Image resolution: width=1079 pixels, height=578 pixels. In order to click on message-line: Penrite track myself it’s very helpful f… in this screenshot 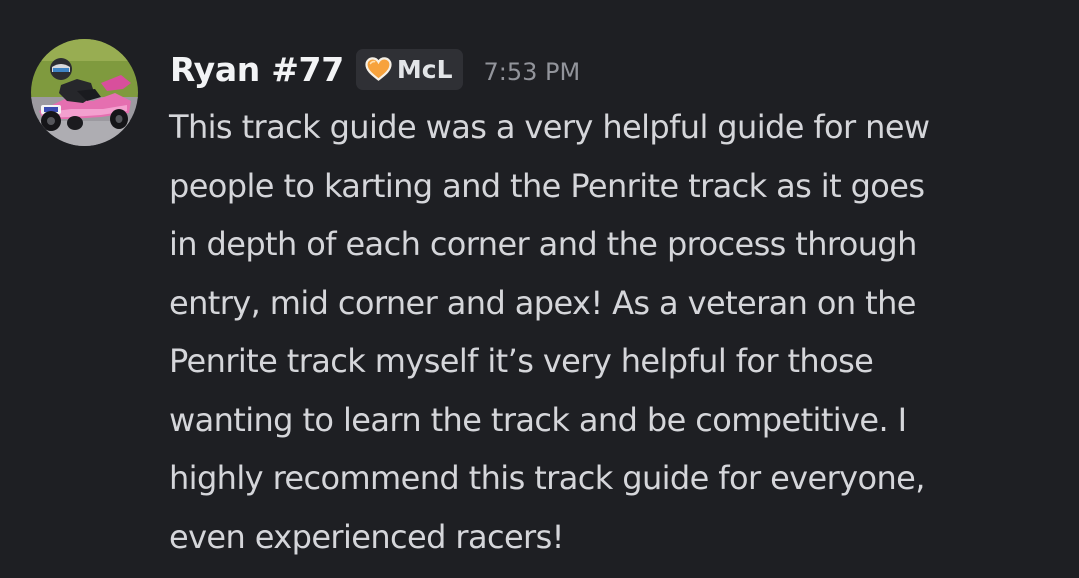, I will do `click(521, 361)`.